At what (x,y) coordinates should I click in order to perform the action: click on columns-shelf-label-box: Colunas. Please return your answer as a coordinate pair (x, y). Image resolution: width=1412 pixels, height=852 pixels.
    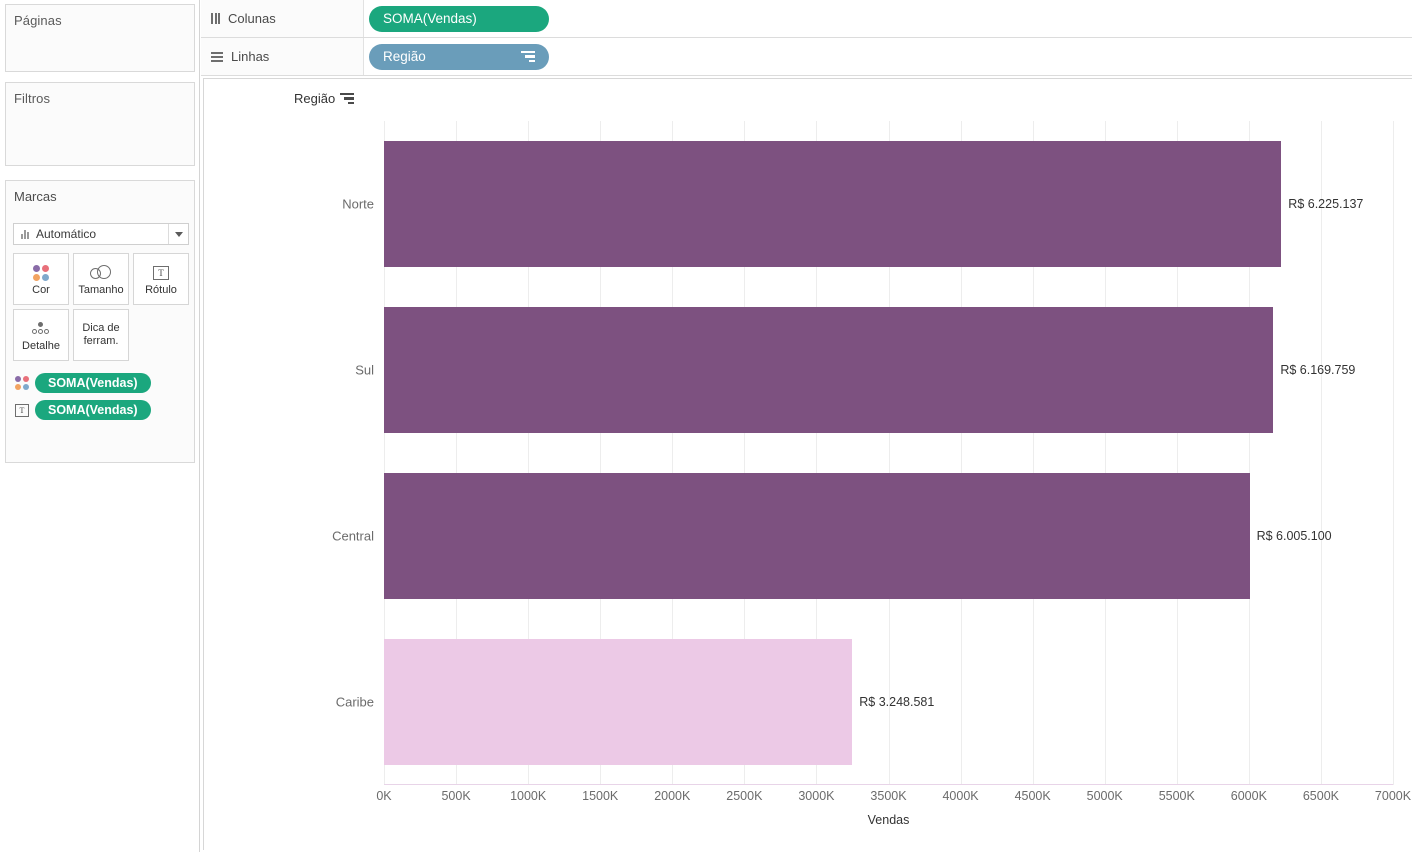
    Looking at the image, I should click on (282, 18).